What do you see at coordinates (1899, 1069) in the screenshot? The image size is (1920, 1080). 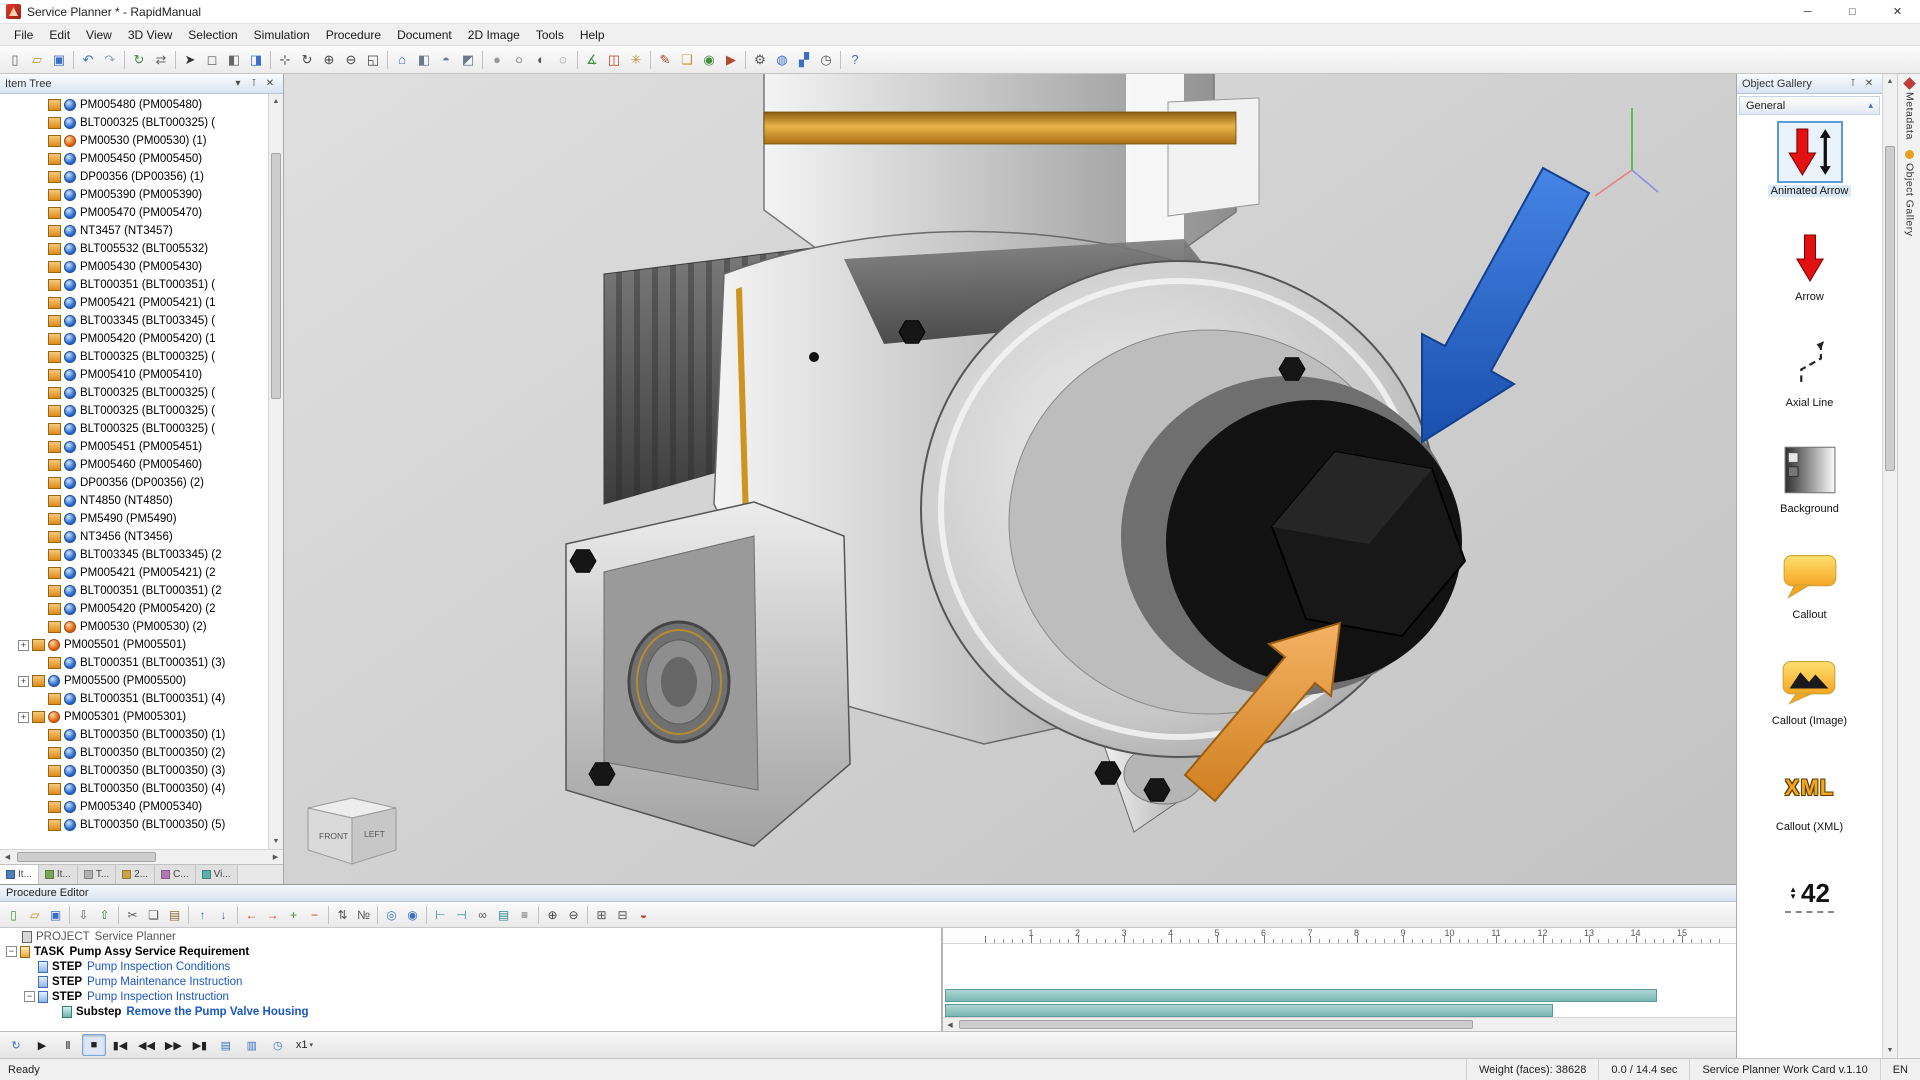 I see `status-language: EN` at bounding box center [1899, 1069].